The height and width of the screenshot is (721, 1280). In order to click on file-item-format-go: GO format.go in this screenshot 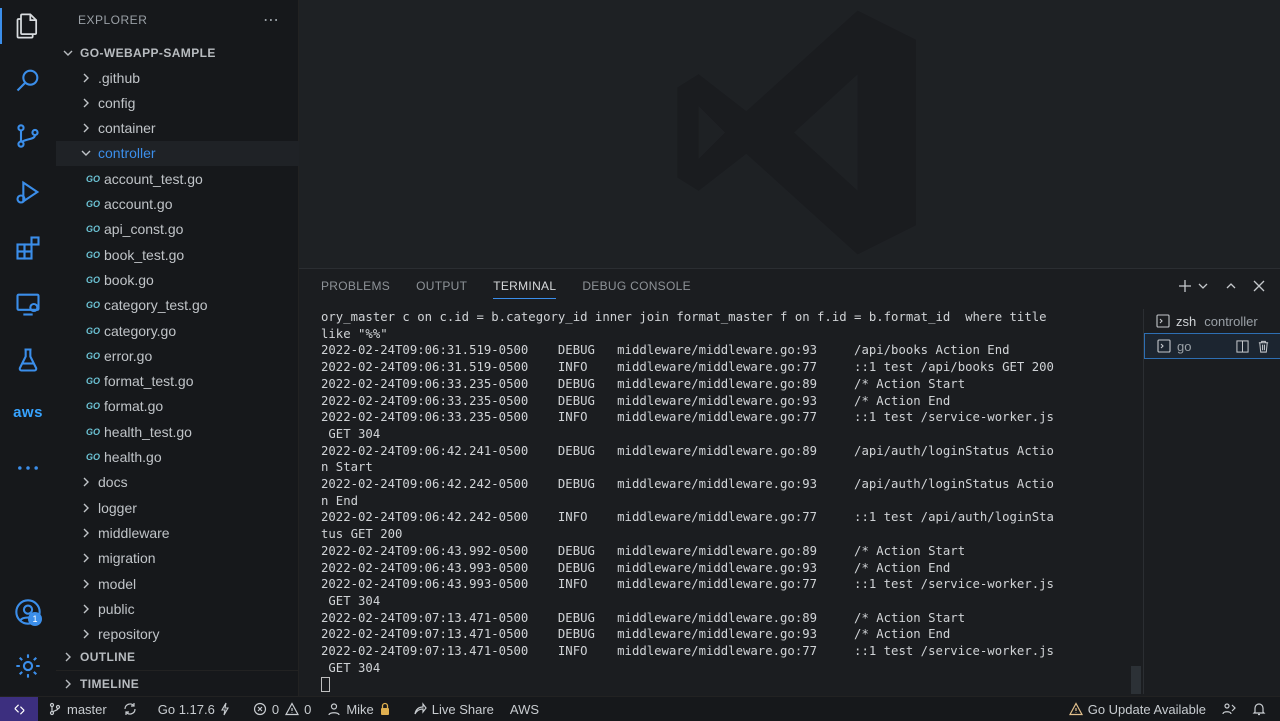, I will do `click(191, 406)`.